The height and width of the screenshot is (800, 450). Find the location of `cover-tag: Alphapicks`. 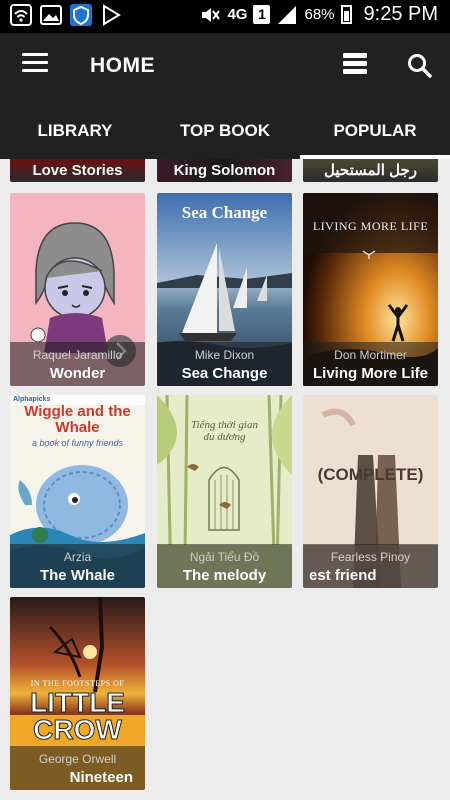

cover-tag: Alphapicks is located at coordinates (32, 399).